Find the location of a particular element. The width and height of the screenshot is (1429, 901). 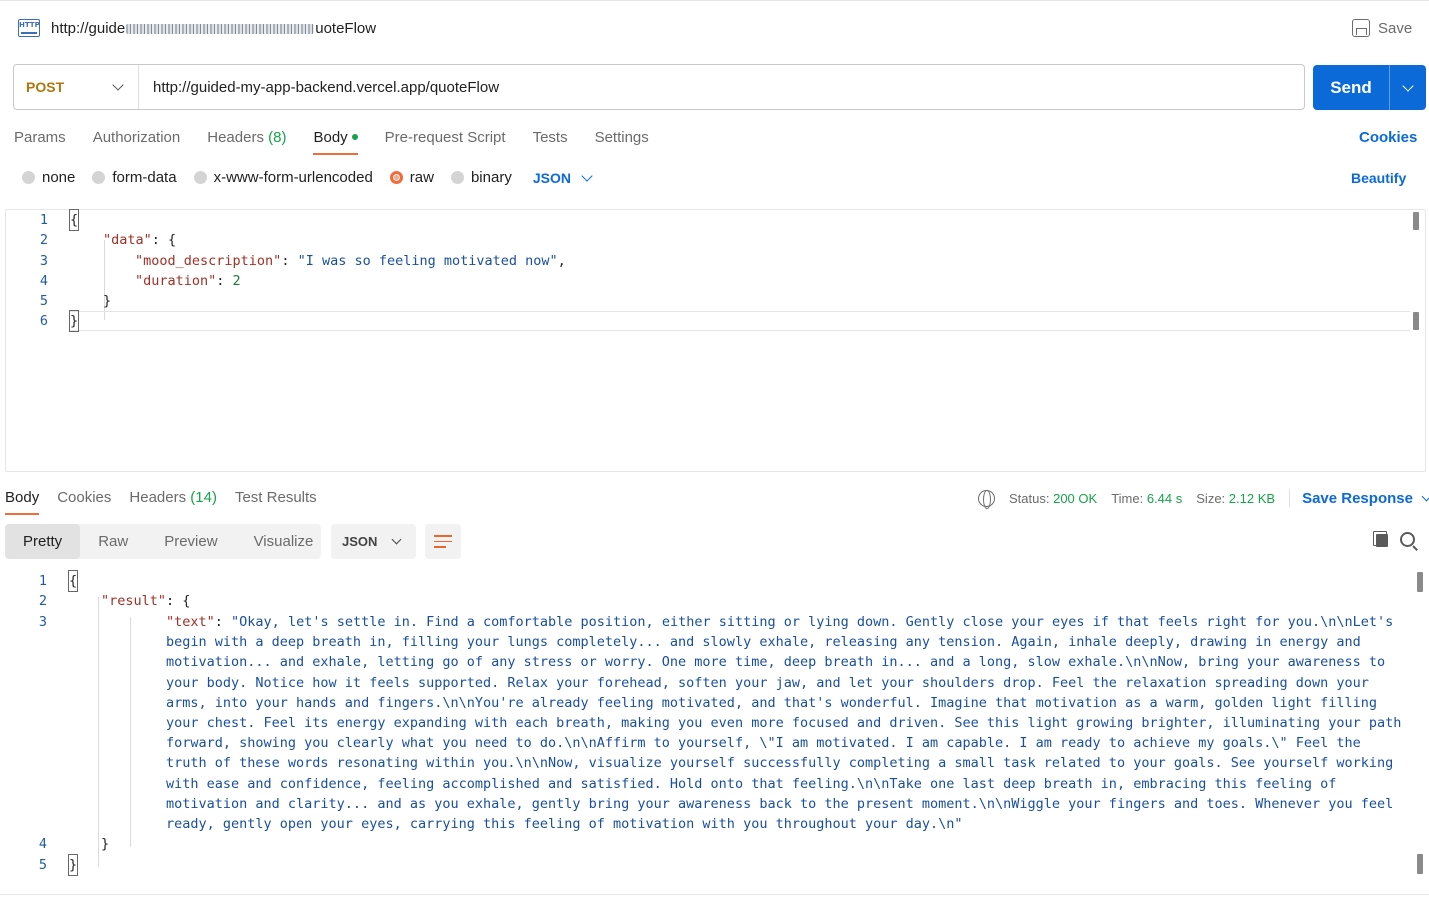

method-dropdown: POST is located at coordinates (76, 87).